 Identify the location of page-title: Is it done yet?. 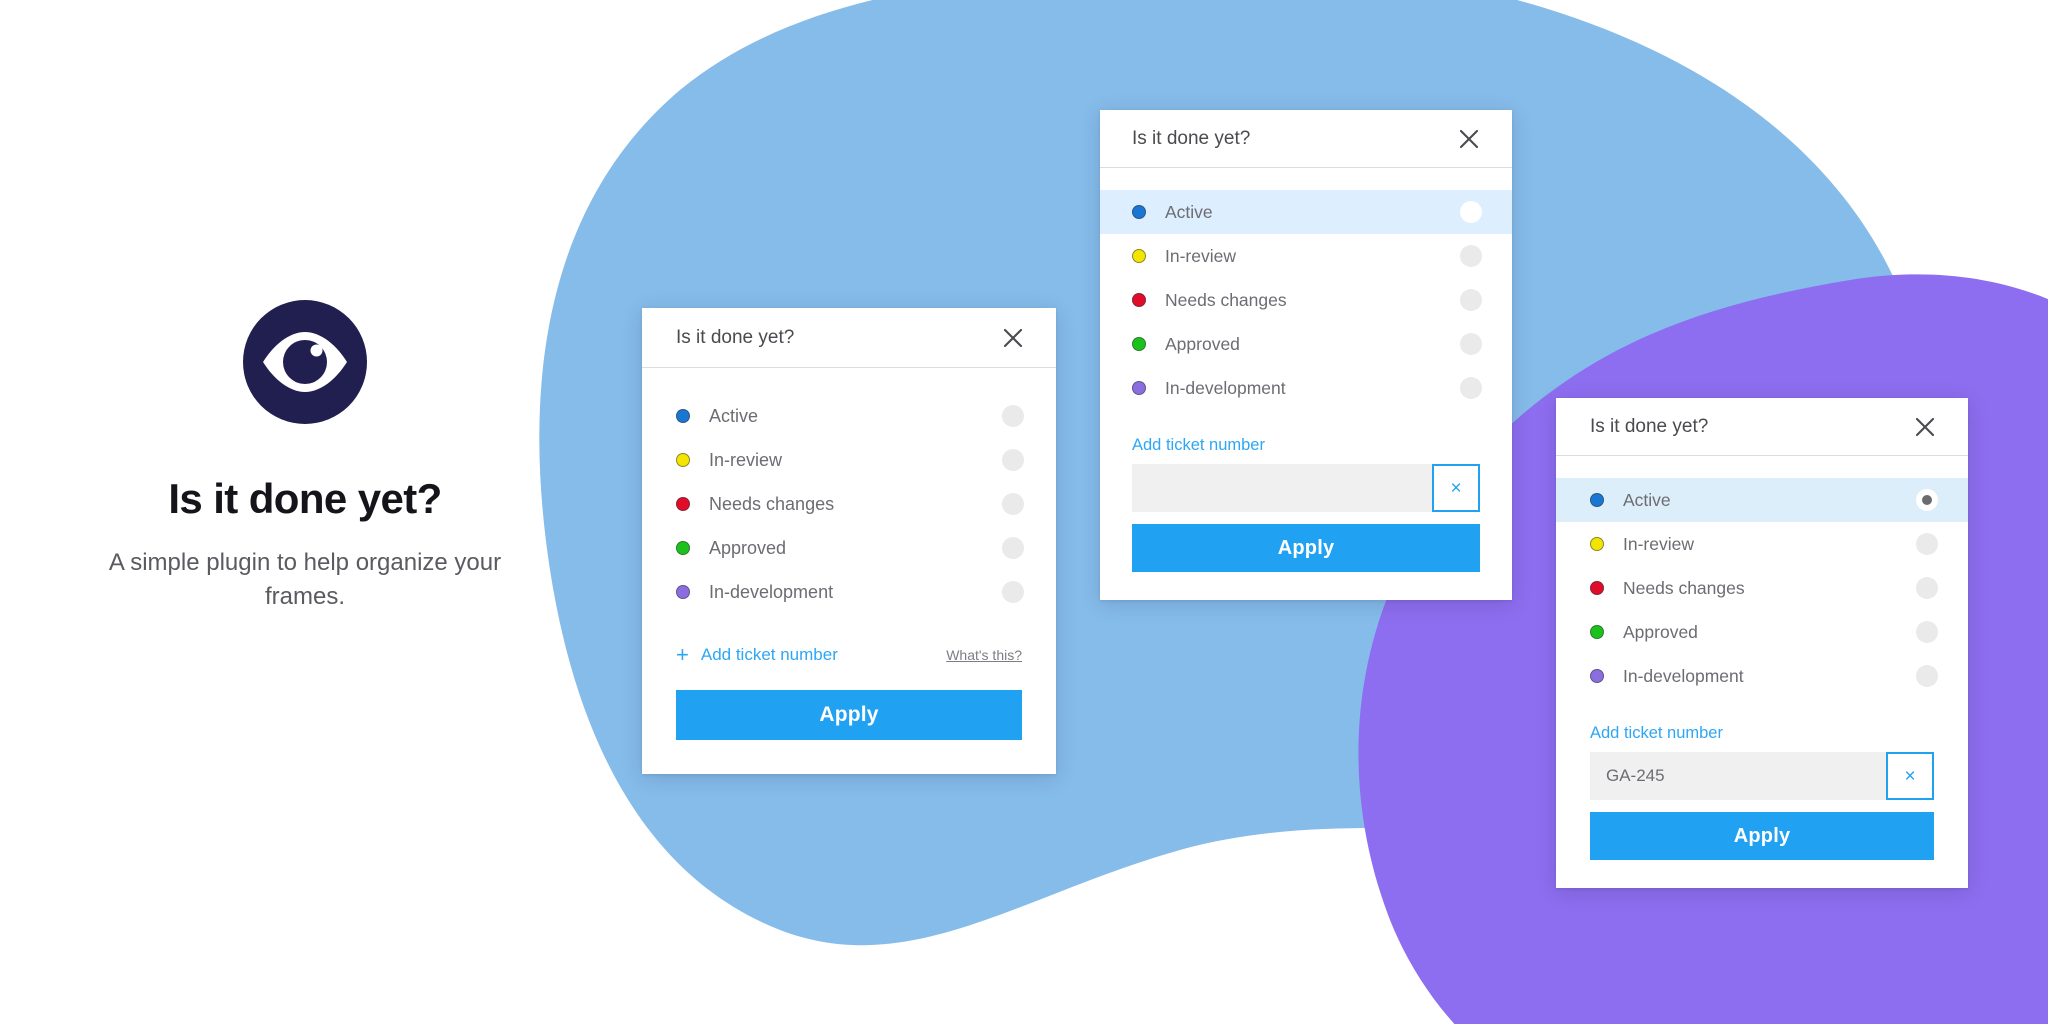
(305, 498).